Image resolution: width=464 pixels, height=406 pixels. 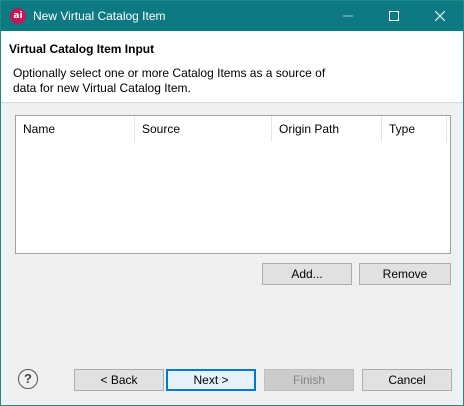 What do you see at coordinates (28, 379) in the screenshot?
I see `help-icon: ?` at bounding box center [28, 379].